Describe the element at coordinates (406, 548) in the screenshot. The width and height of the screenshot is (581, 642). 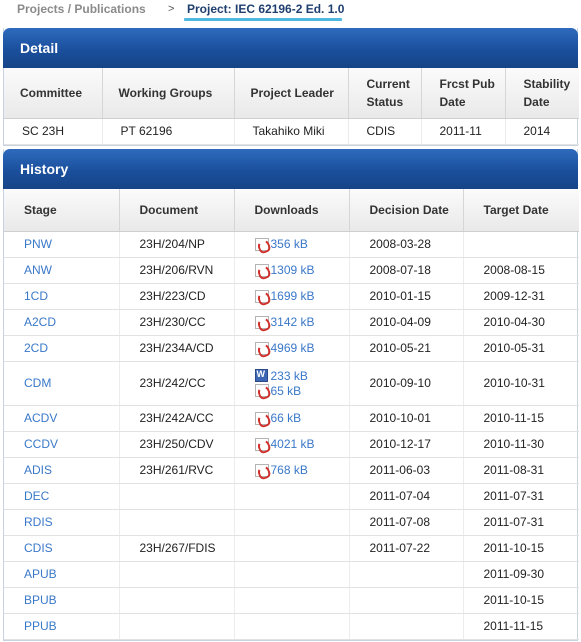
I see `history-decision-date: 2011-07-22` at that location.